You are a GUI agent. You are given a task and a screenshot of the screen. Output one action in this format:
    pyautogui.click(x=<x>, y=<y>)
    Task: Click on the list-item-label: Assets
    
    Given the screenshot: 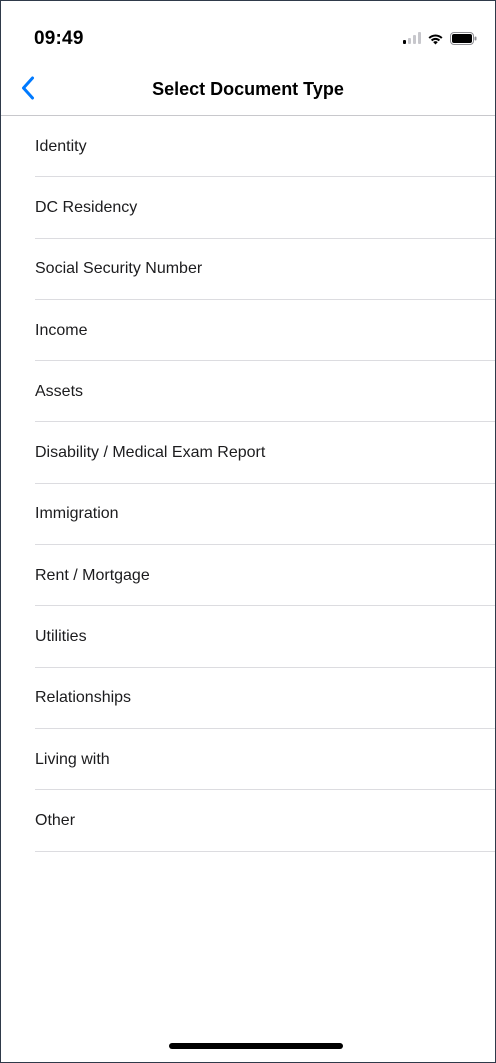 What is the action you would take?
    pyautogui.click(x=59, y=391)
    